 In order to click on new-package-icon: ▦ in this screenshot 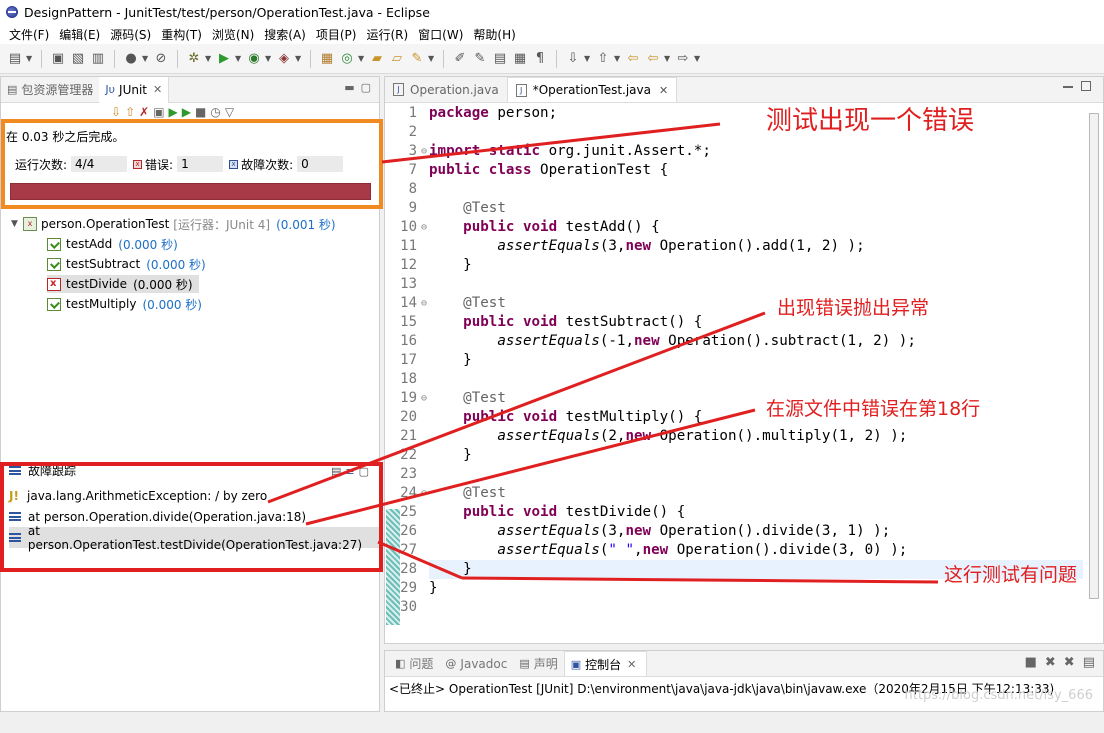, I will do `click(327, 59)`.